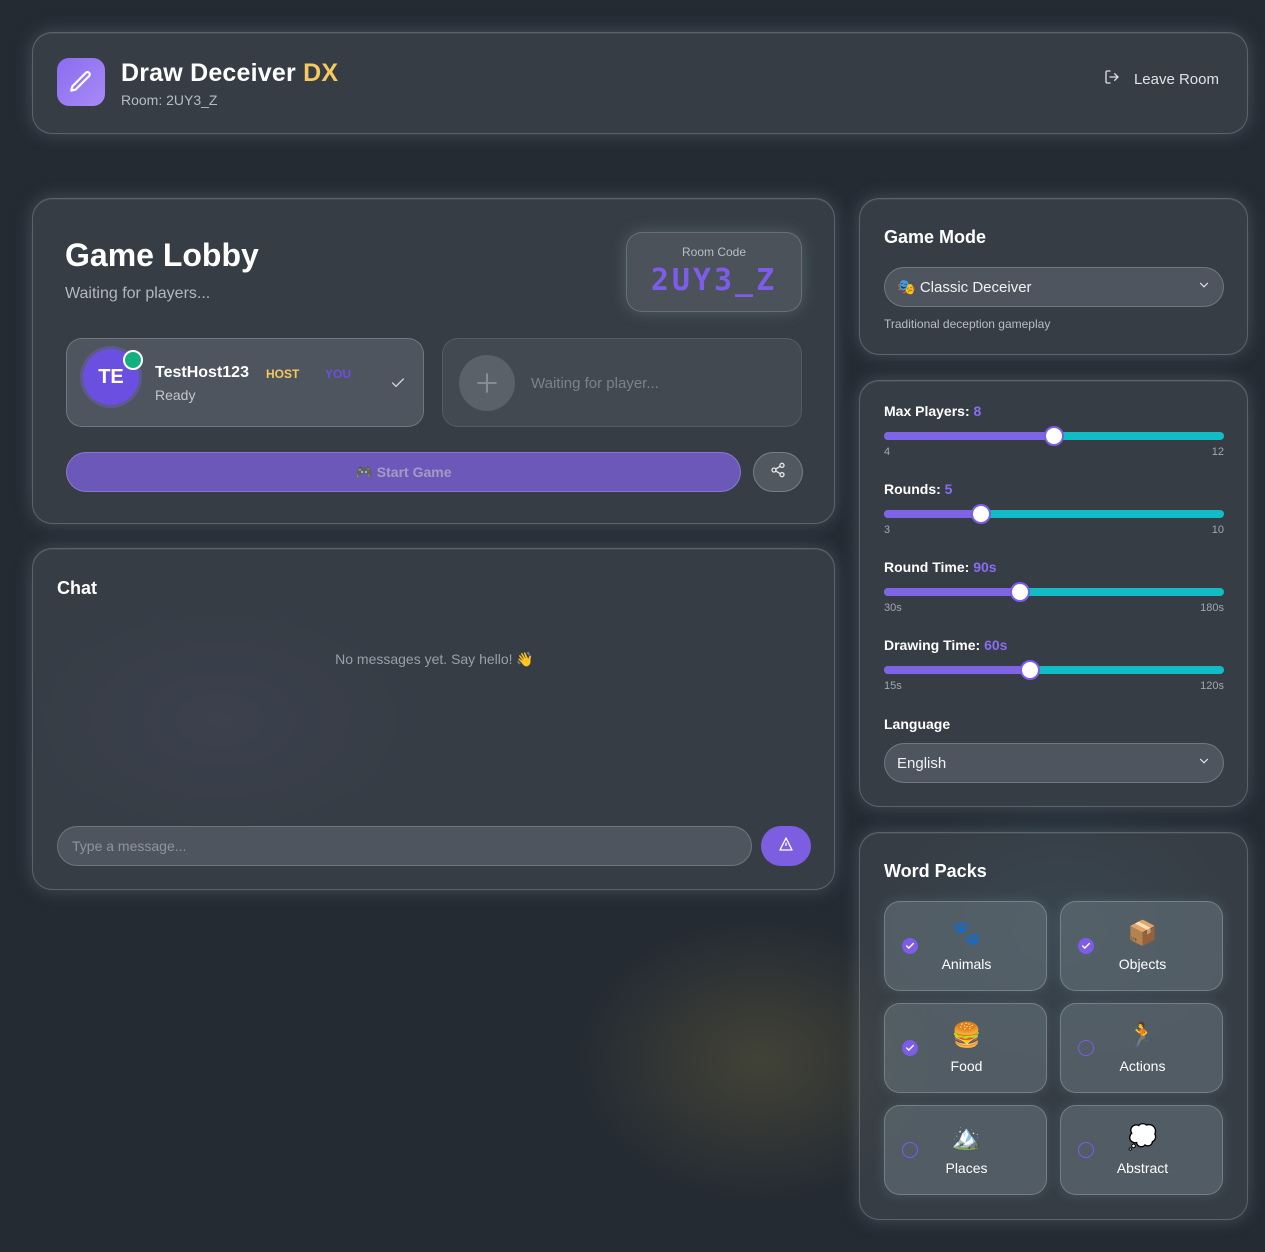 Image resolution: width=1265 pixels, height=1252 pixels. Describe the element at coordinates (1054, 514) in the screenshot. I see `rounds-slider` at that location.